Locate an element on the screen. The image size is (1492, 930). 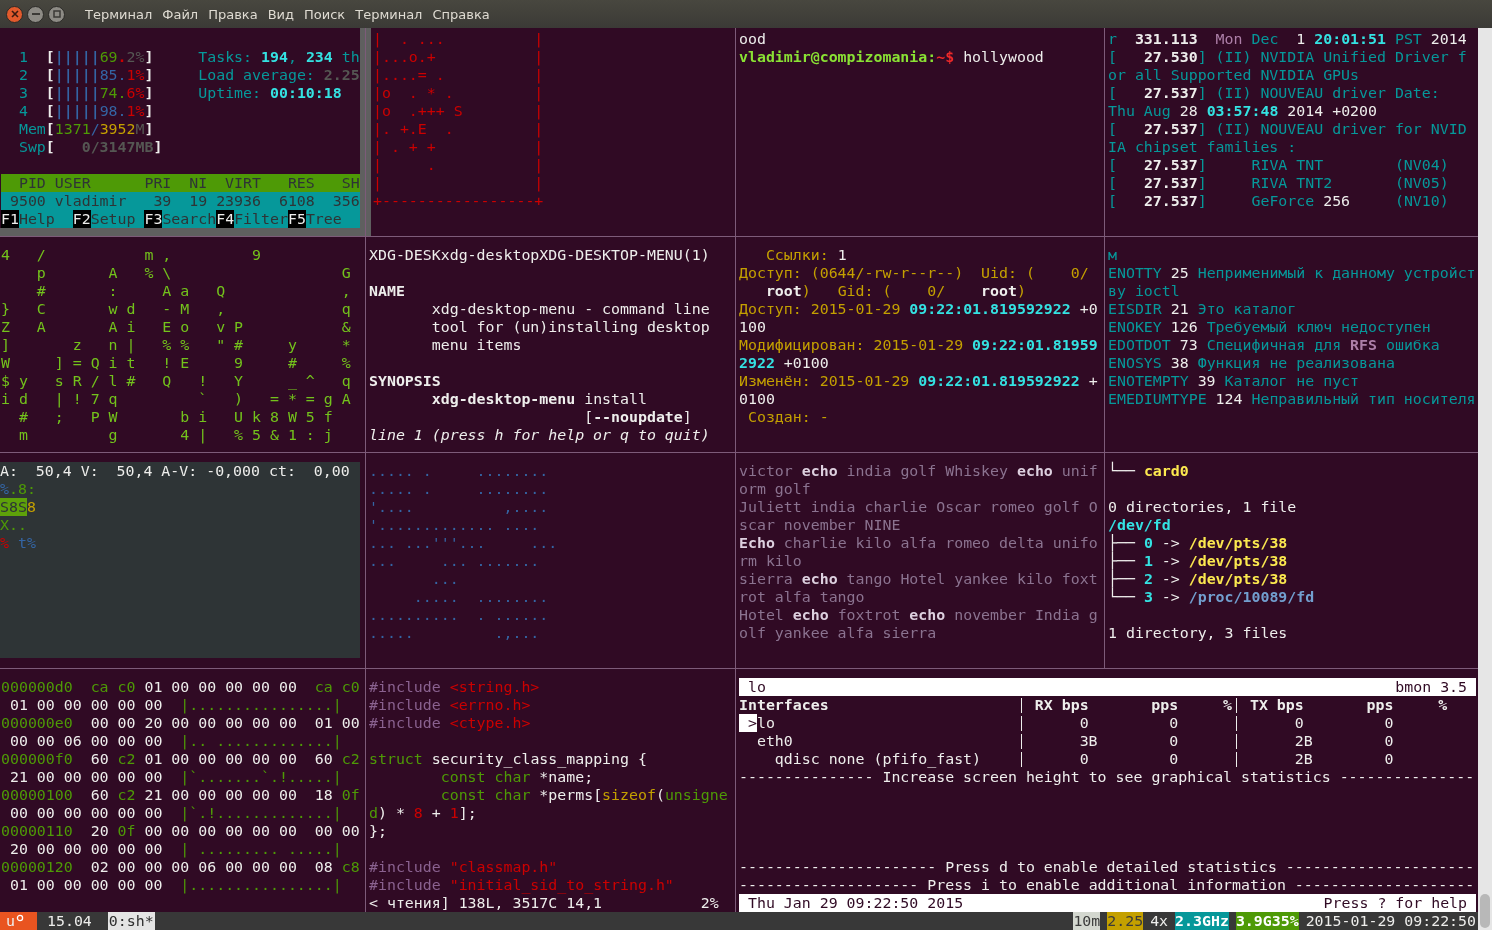
version-label: 15.04 is located at coordinates (69, 921).